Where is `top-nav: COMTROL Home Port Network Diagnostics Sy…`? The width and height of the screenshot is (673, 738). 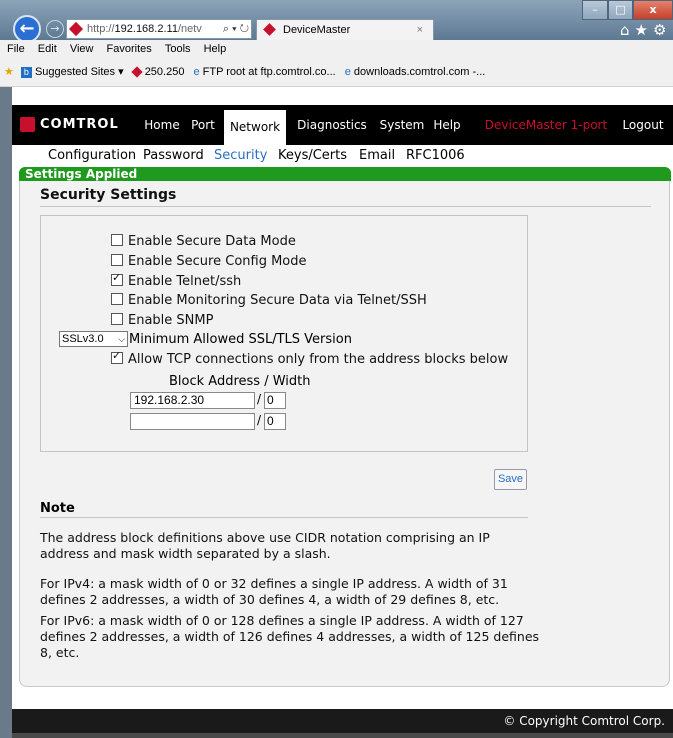 top-nav: COMTROL Home Port Network Diagnostics Sy… is located at coordinates (342, 125).